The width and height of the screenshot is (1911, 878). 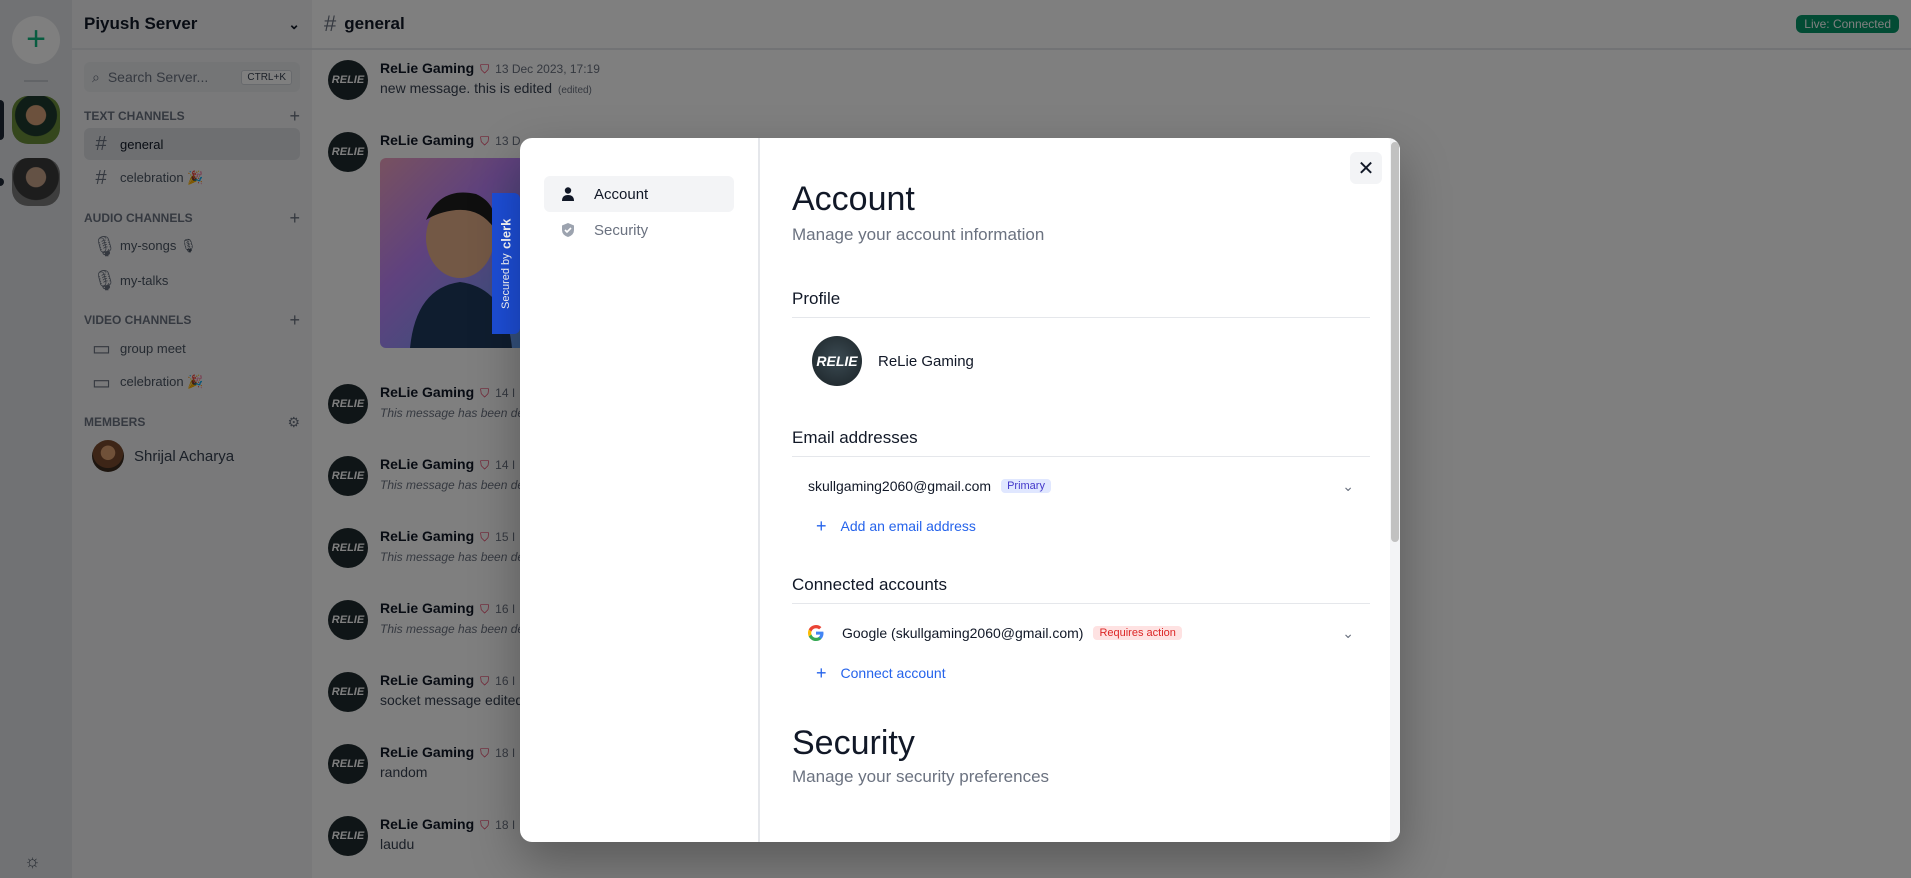 I want to click on nav-account: Account, so click(x=639, y=194).